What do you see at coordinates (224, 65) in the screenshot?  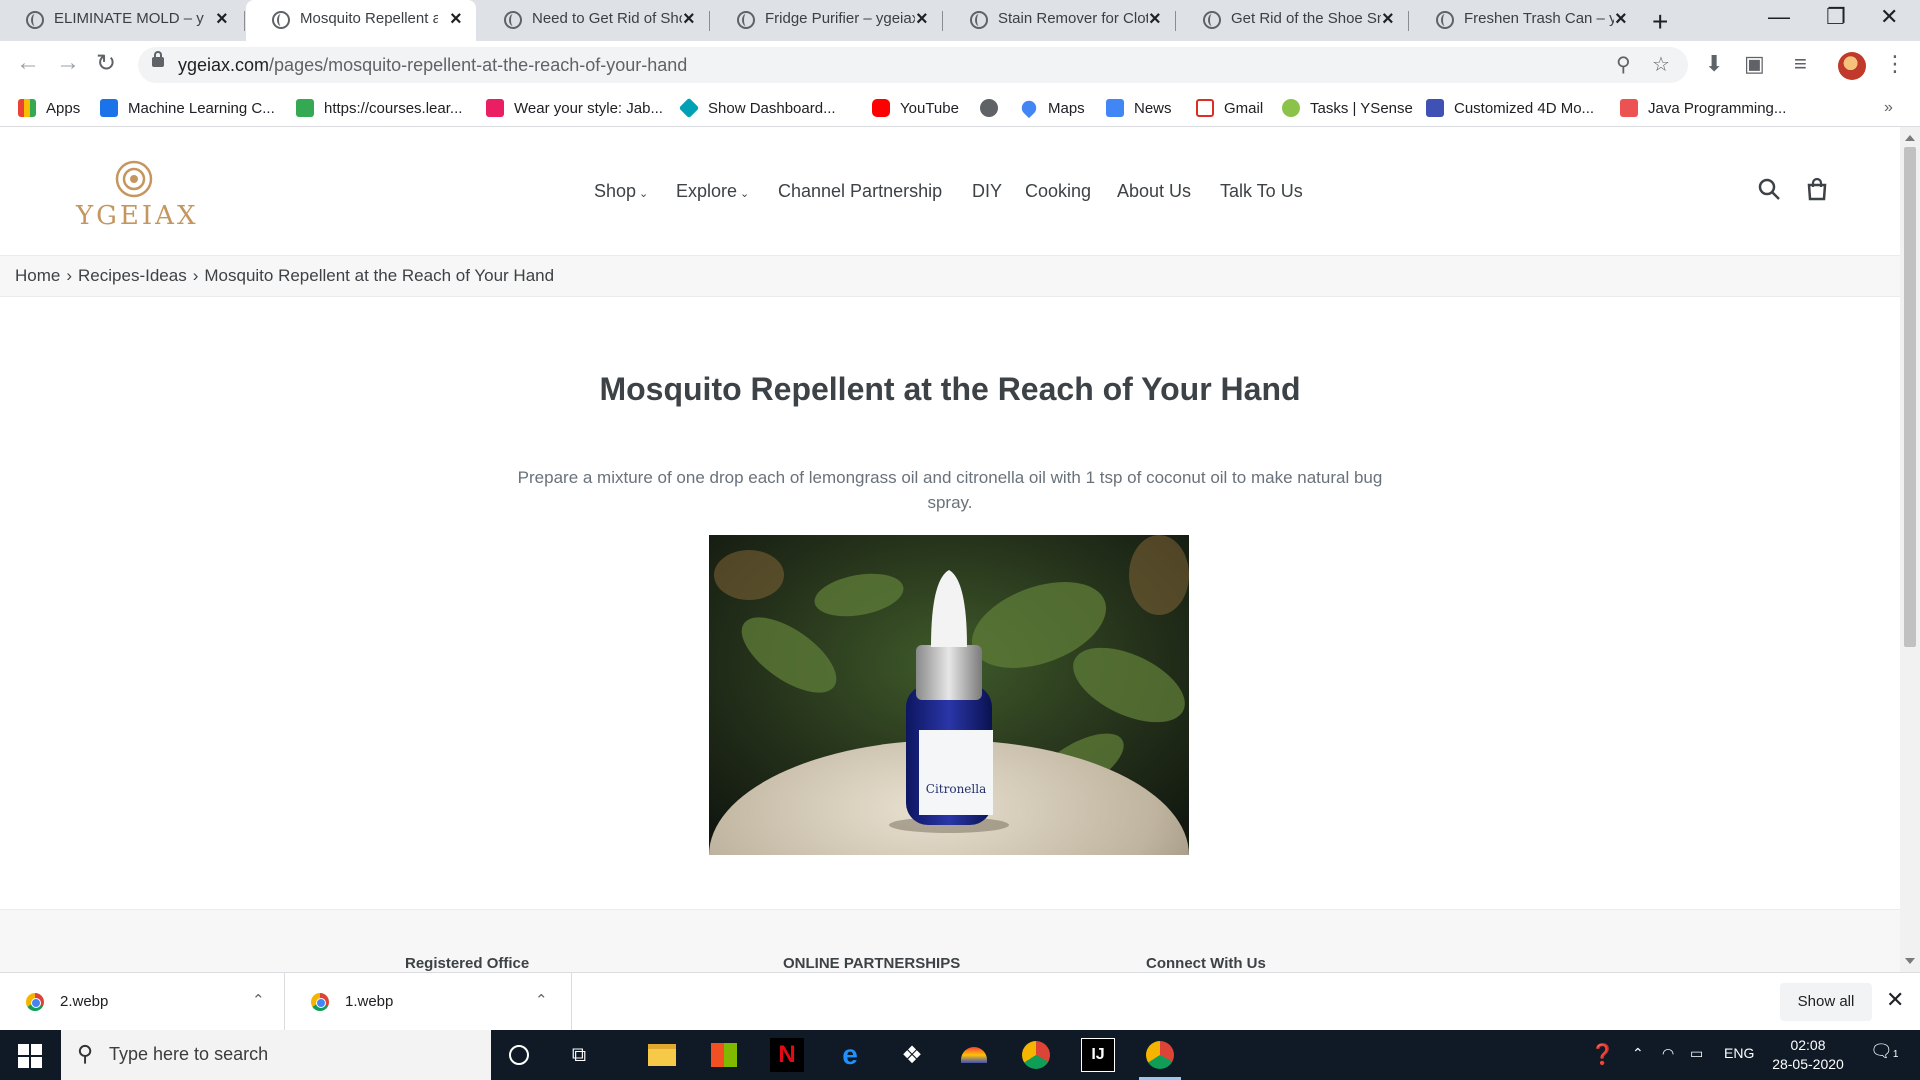 I see `url-host: ygeiax.com` at bounding box center [224, 65].